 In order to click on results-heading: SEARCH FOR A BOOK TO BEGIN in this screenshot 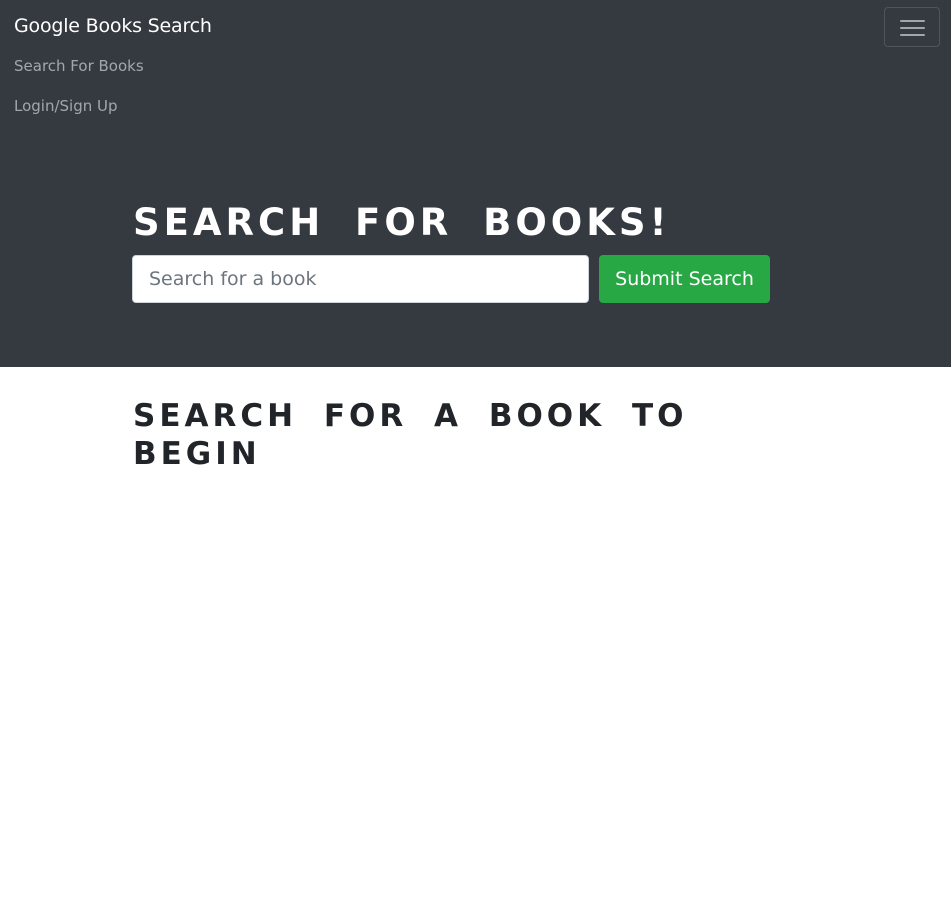, I will do `click(410, 435)`.